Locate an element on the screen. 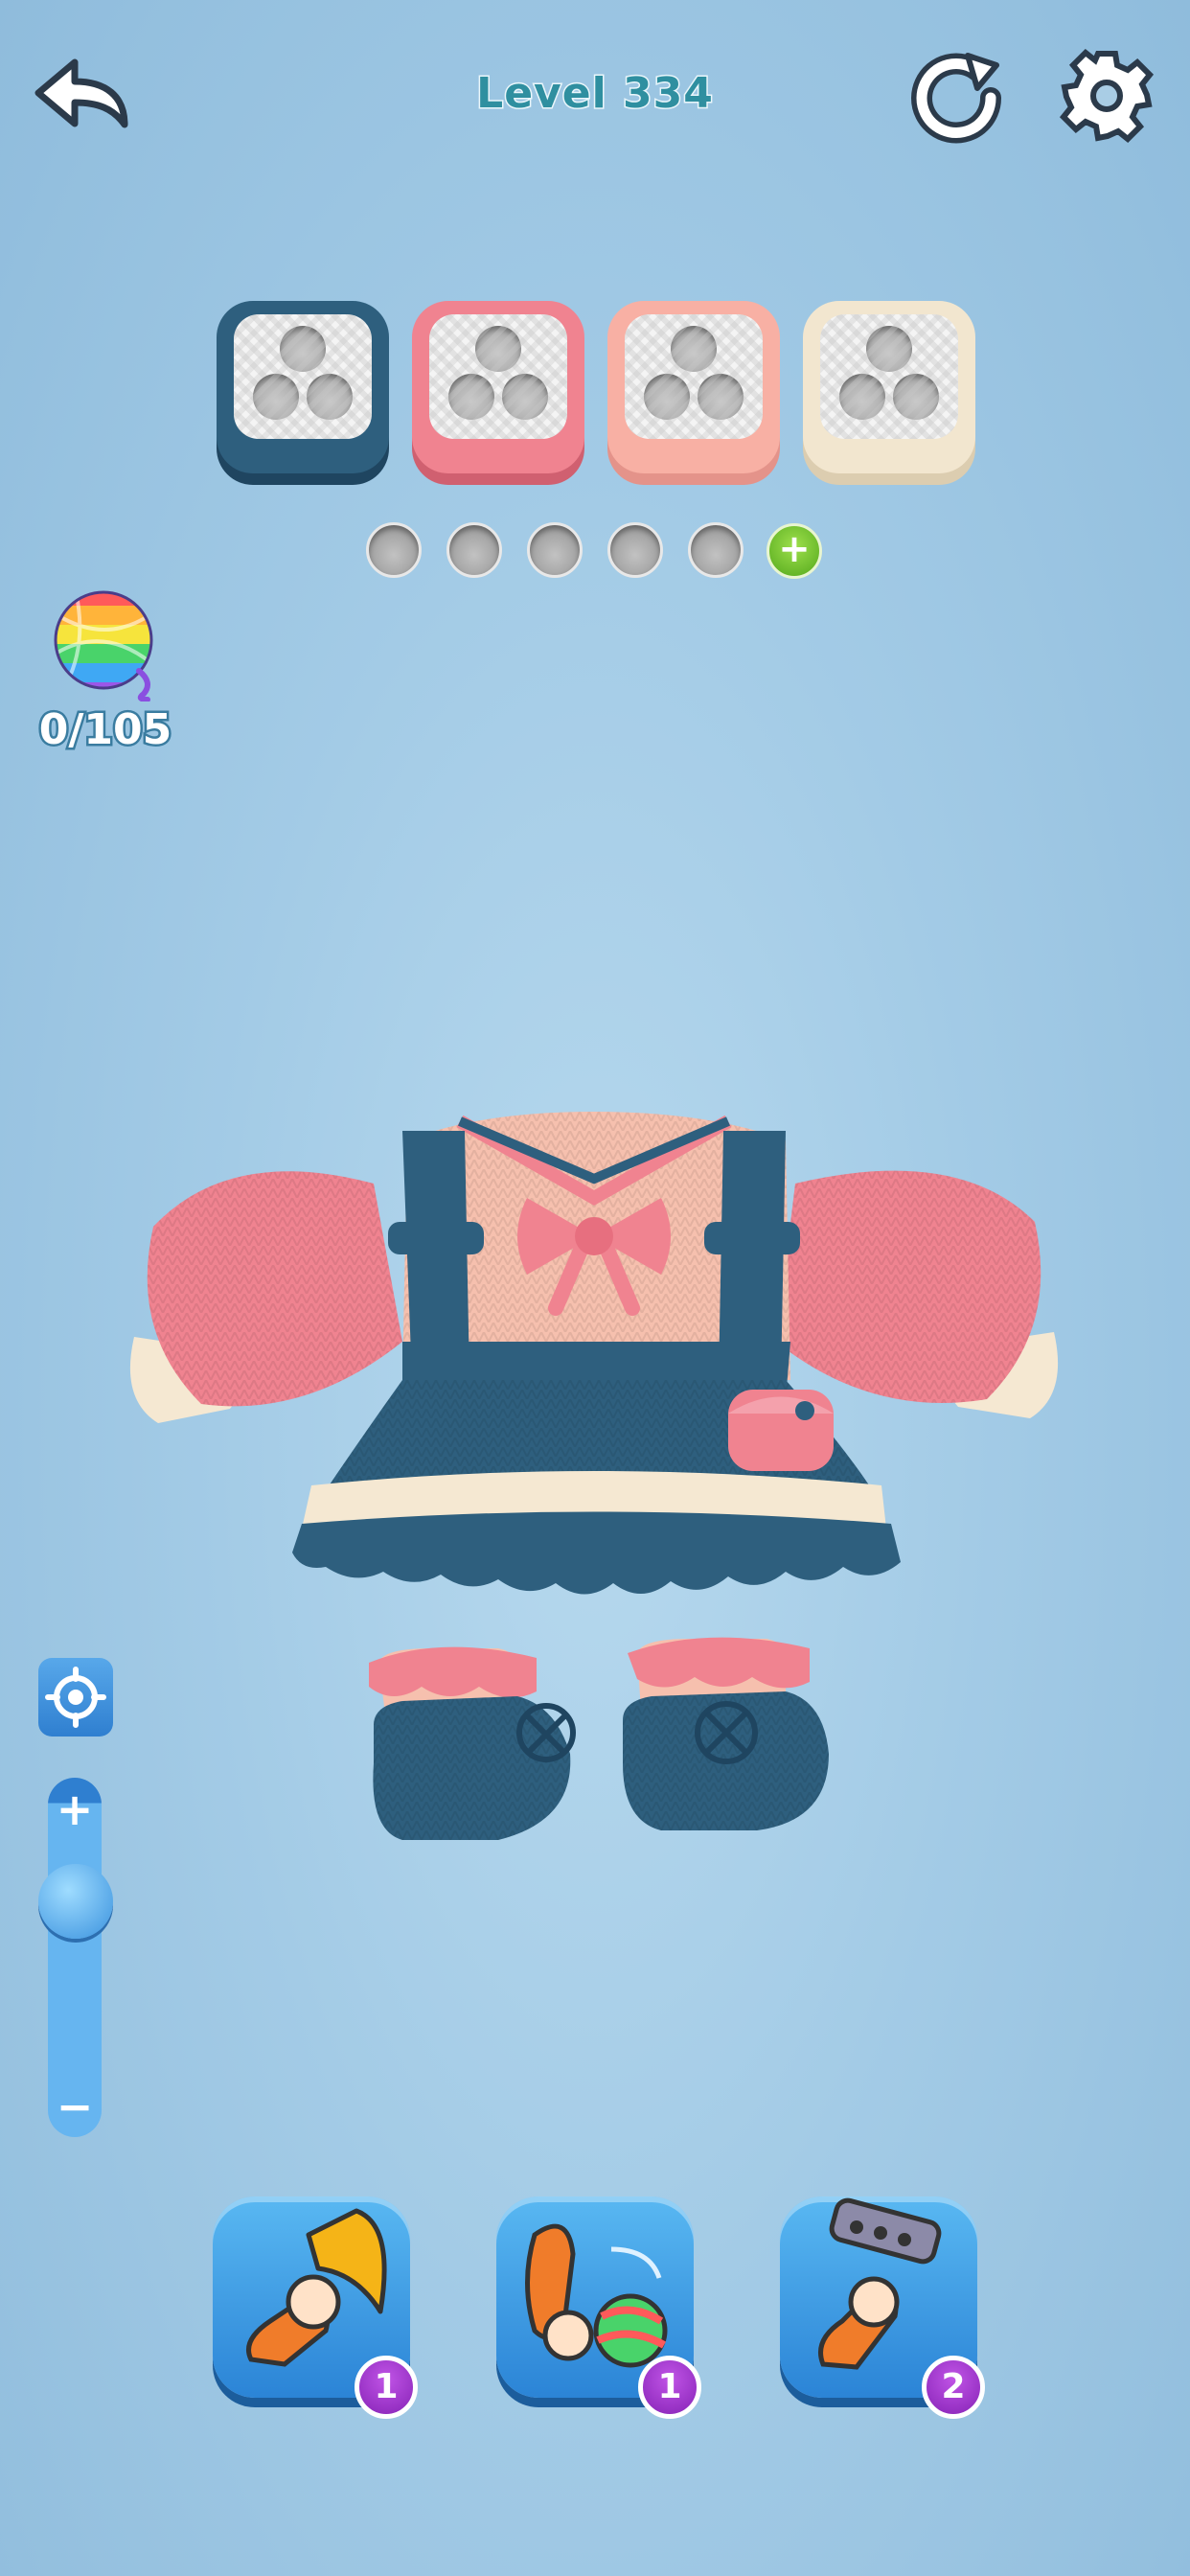 Image resolution: width=1190 pixels, height=2576 pixels. settings-button is located at coordinates (1107, 96).